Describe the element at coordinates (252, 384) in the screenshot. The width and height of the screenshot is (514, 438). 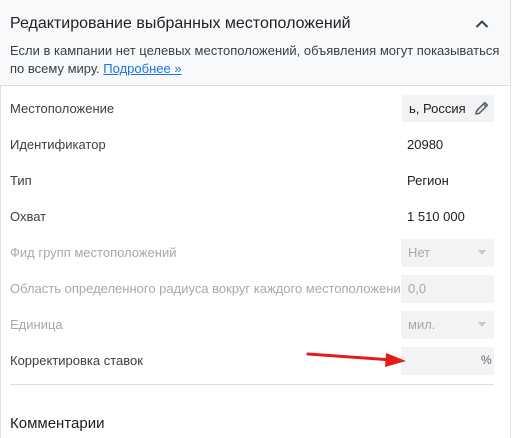
I see `section-divider` at that location.